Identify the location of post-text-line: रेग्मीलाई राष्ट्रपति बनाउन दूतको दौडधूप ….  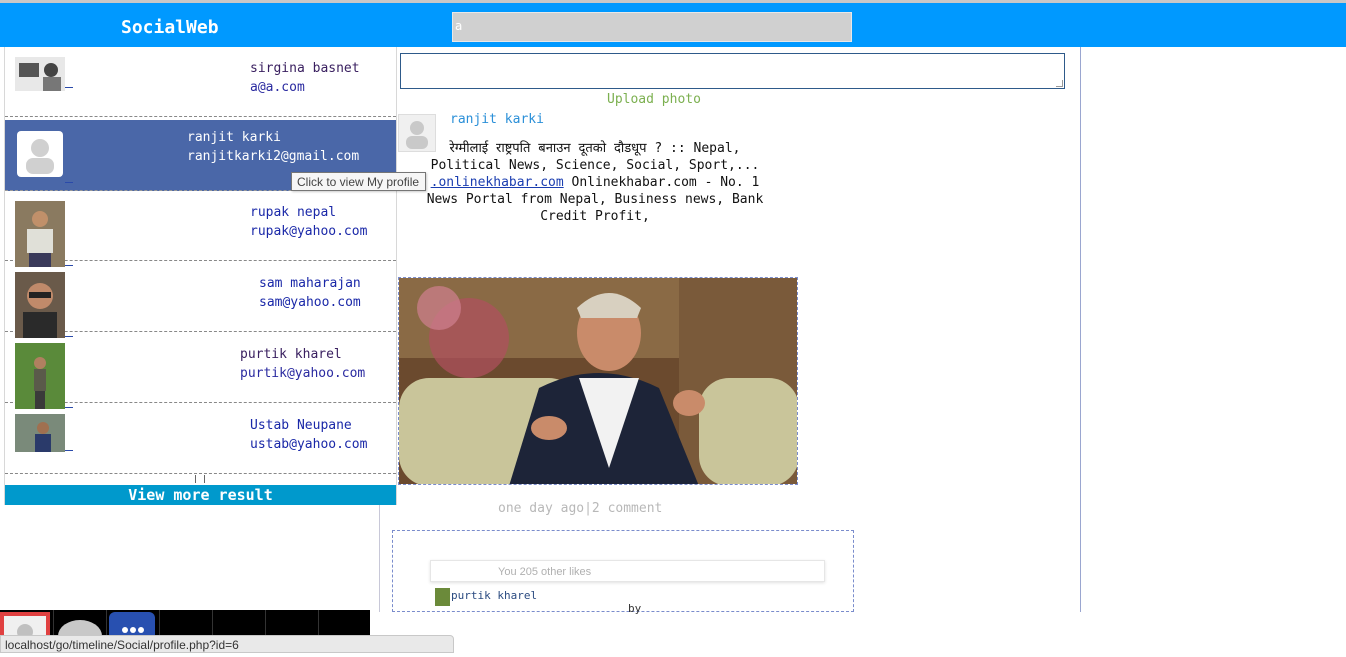
(595, 148).